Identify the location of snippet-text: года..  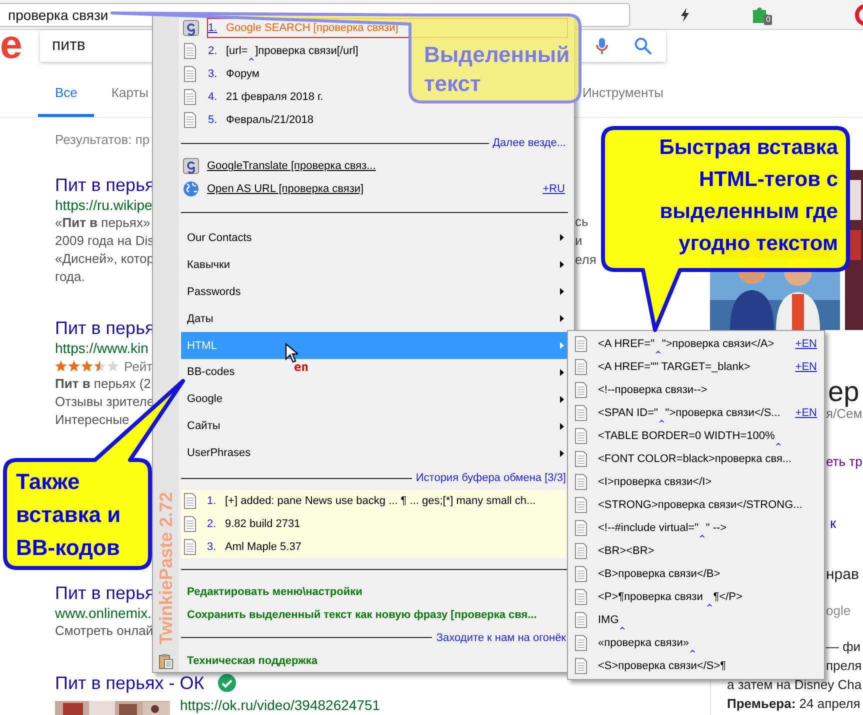
(70, 277).